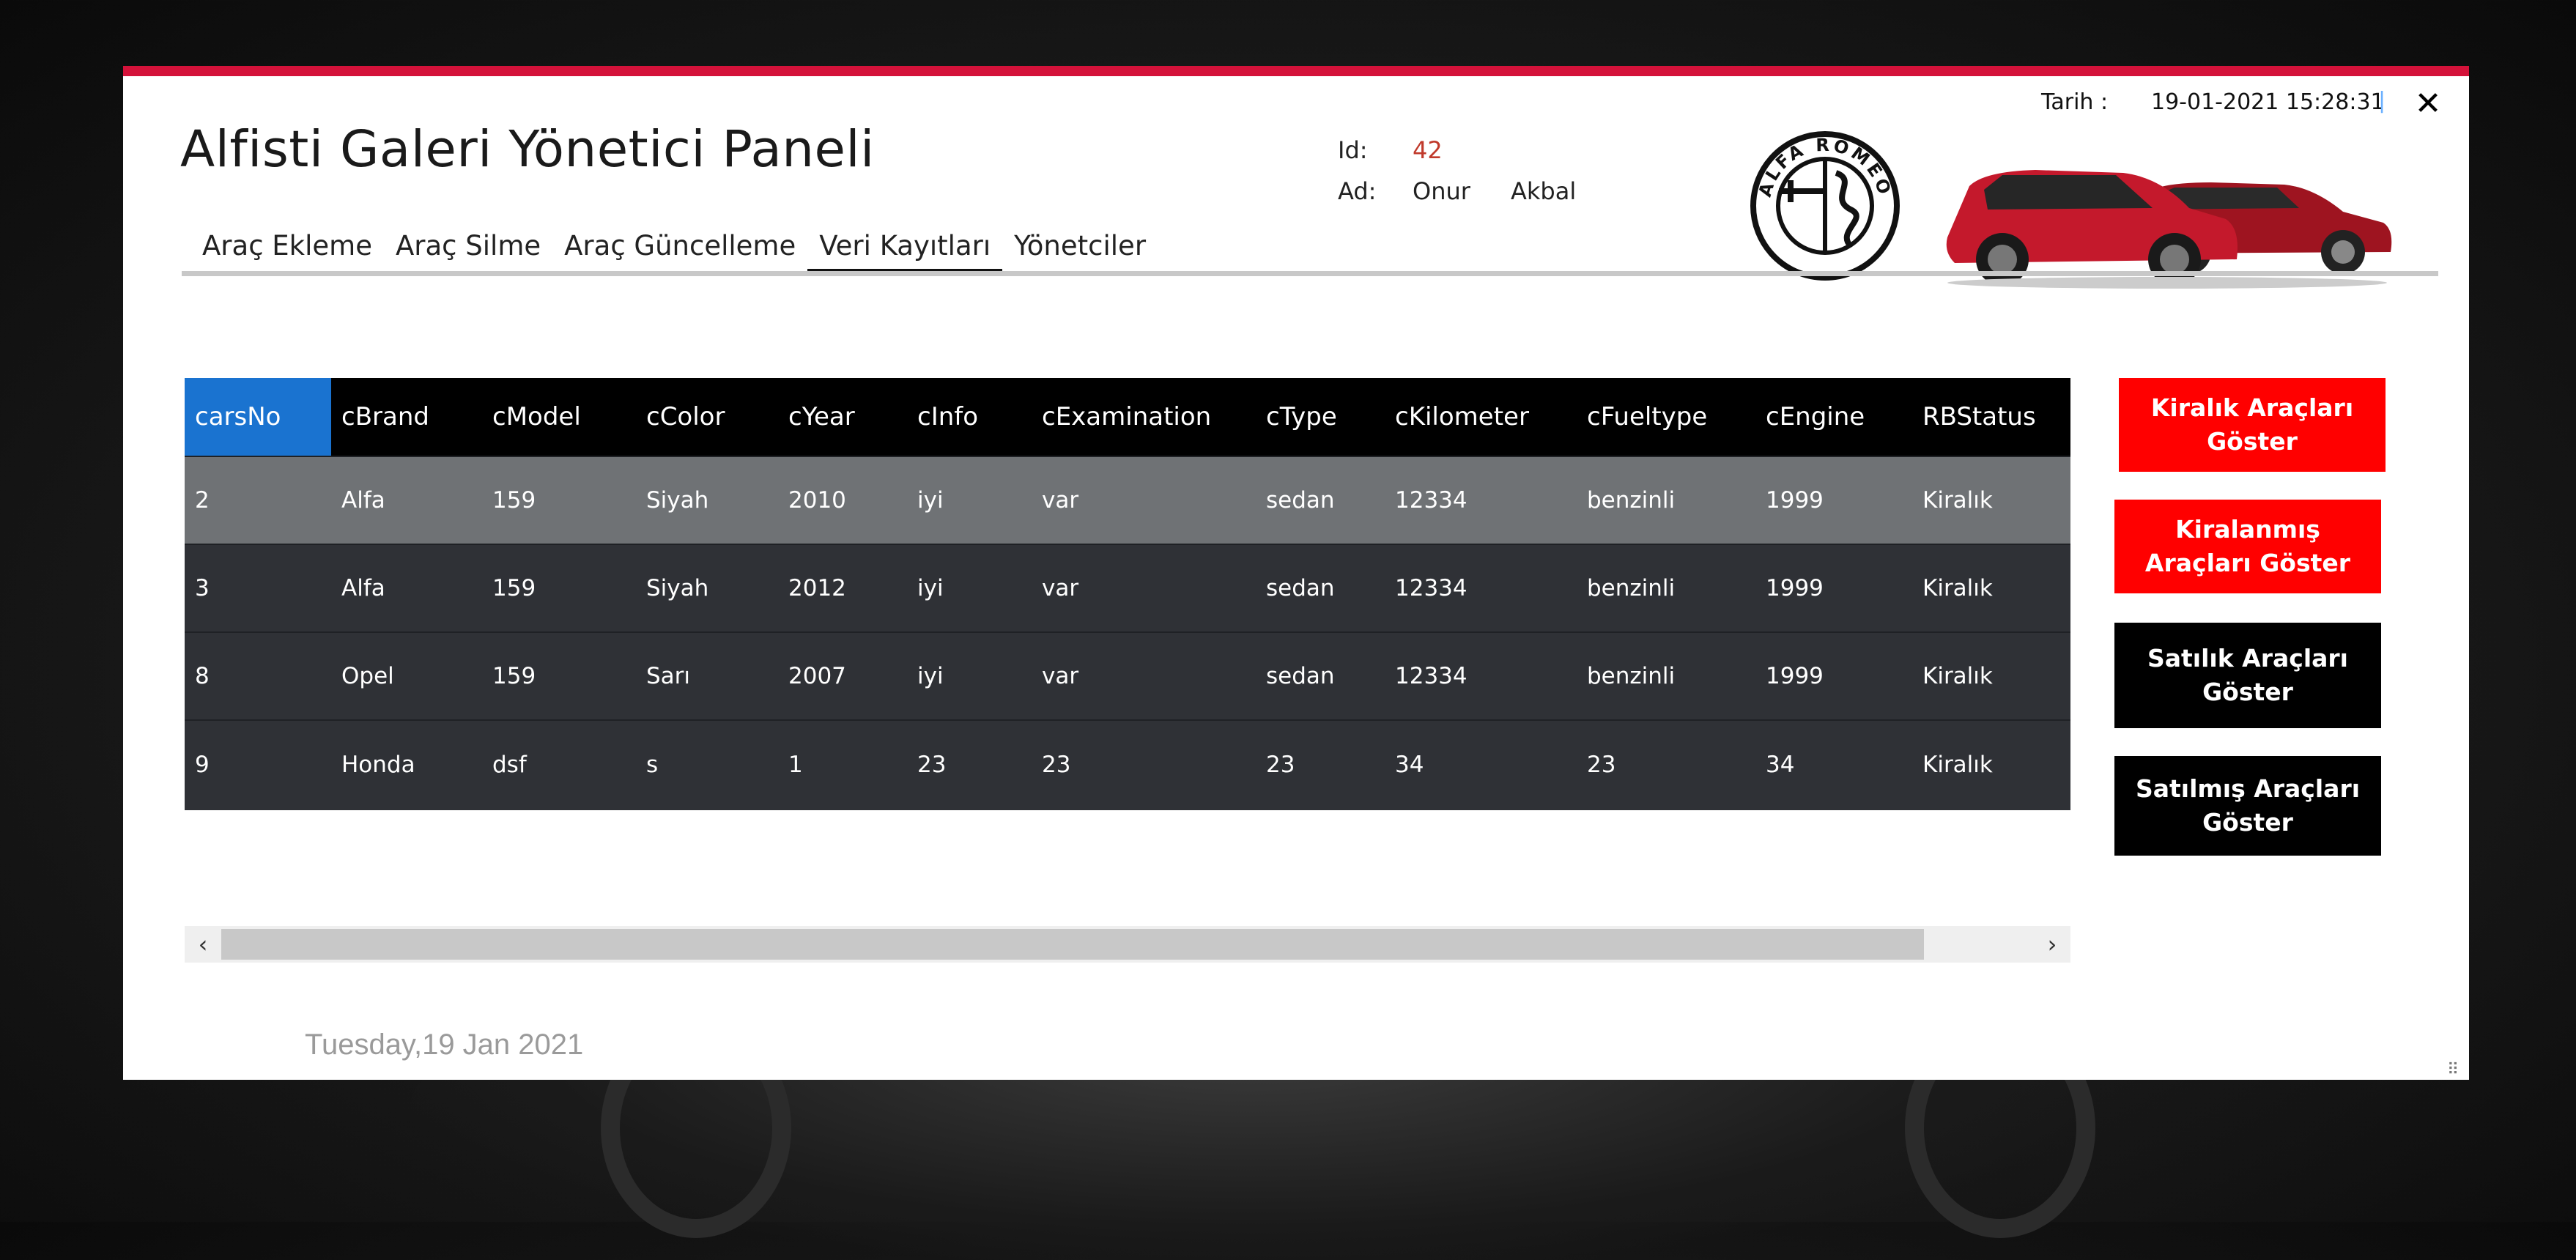 The height and width of the screenshot is (1260, 2576). Describe the element at coordinates (1825, 206) in the screenshot. I see `alfa-romeo-logo: ALFA ROMEO` at that location.